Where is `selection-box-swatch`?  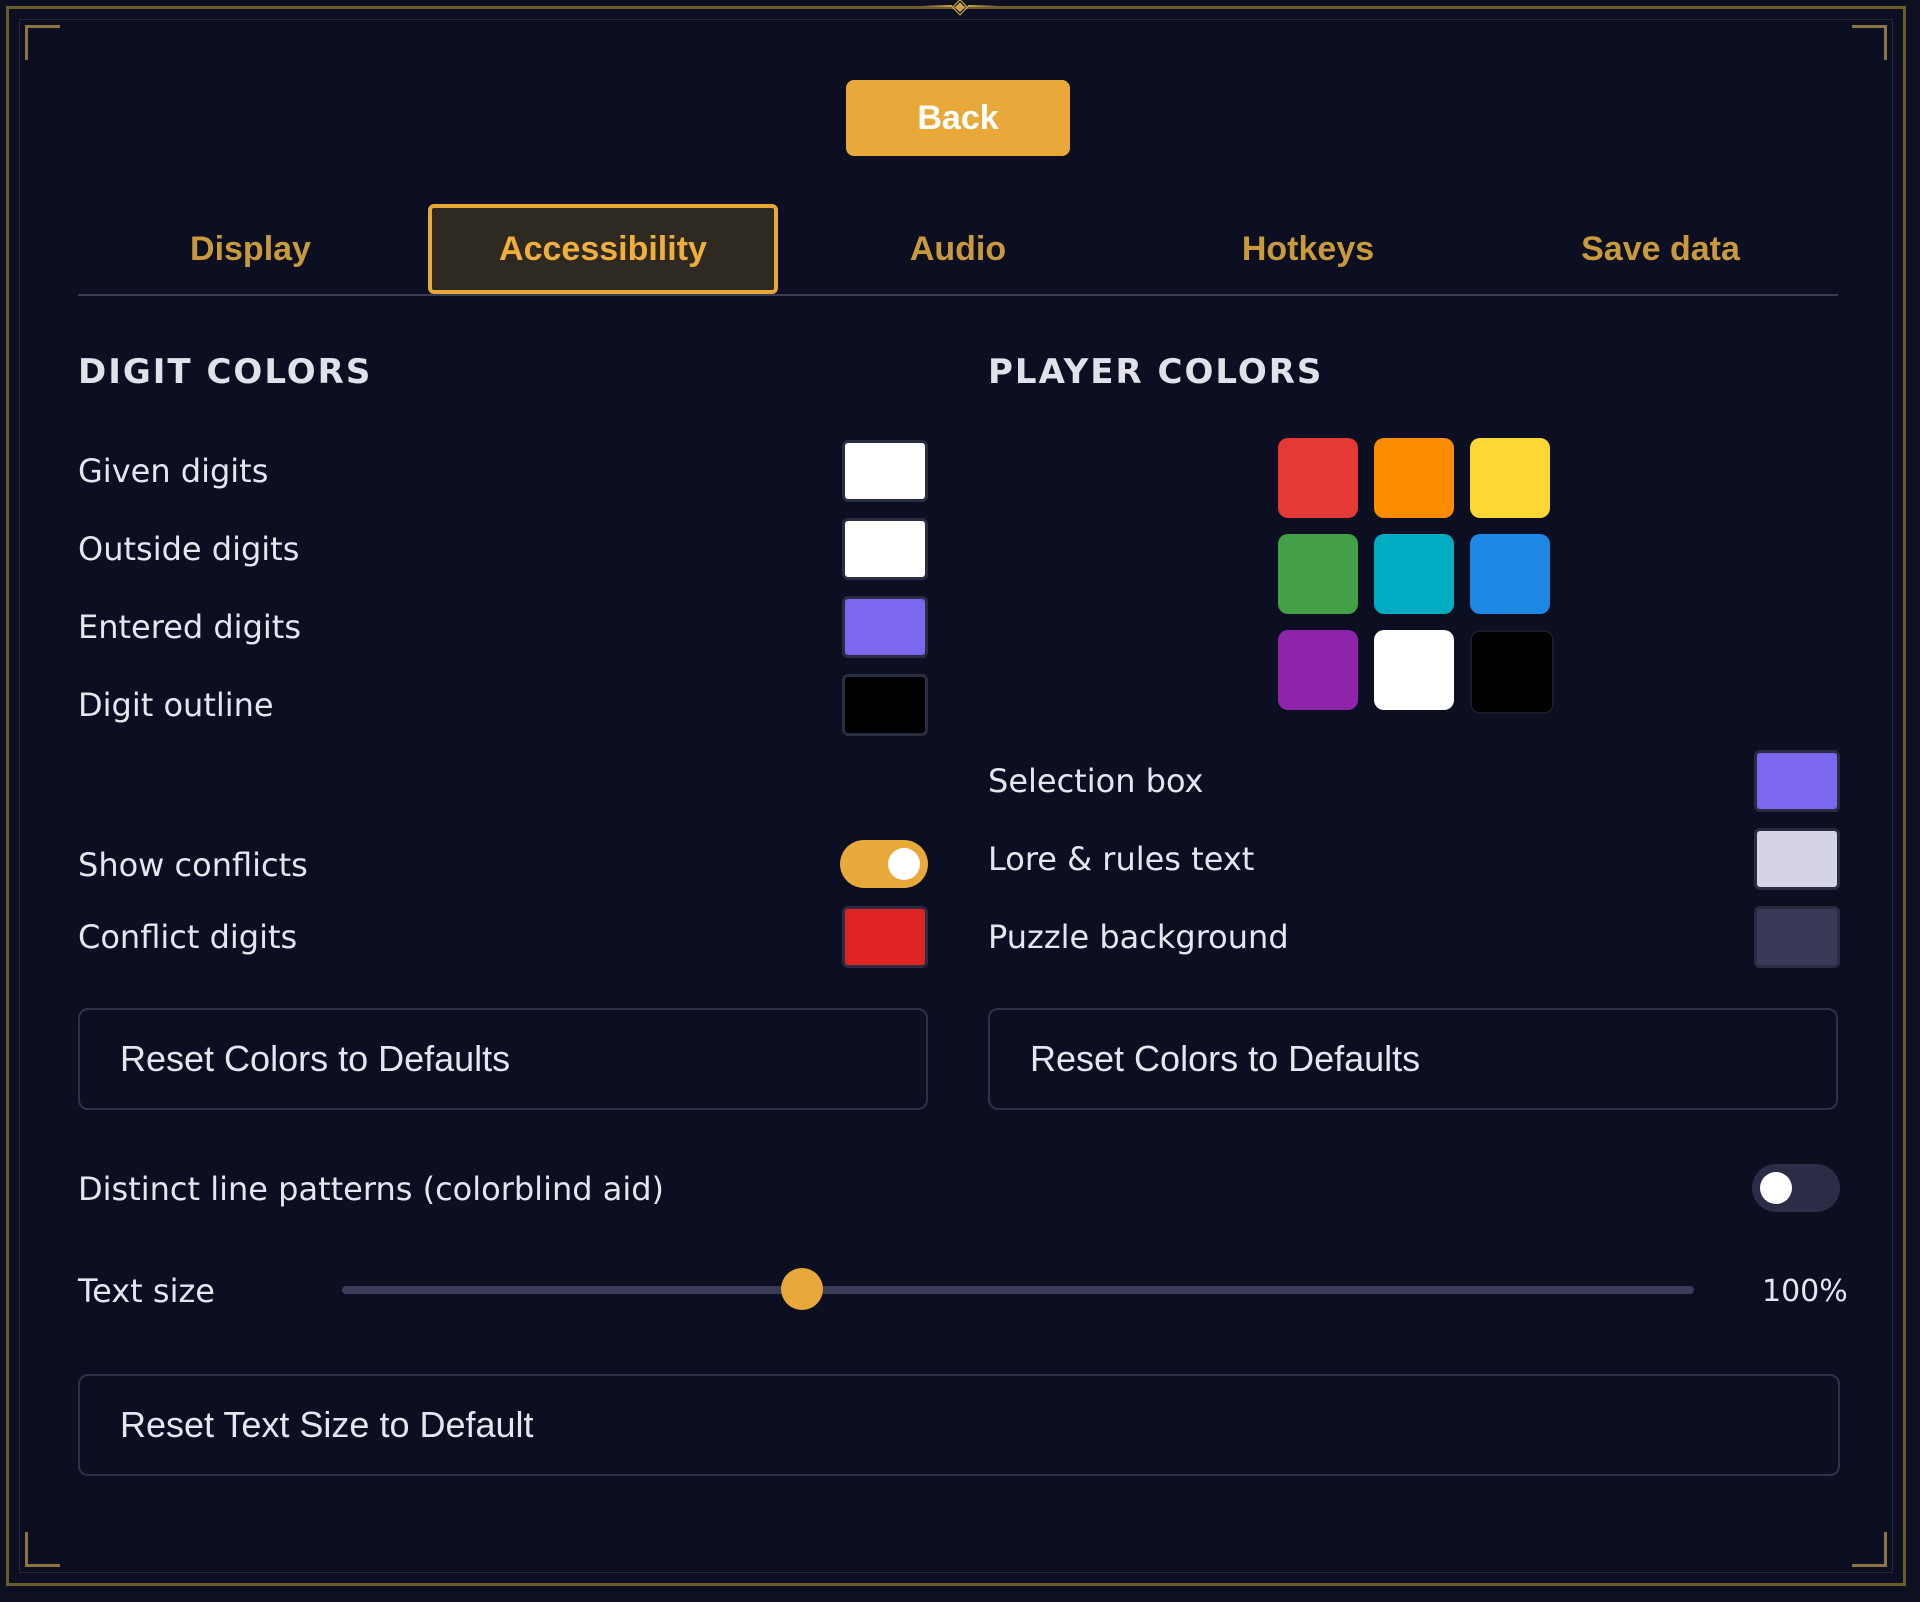 selection-box-swatch is located at coordinates (1797, 781).